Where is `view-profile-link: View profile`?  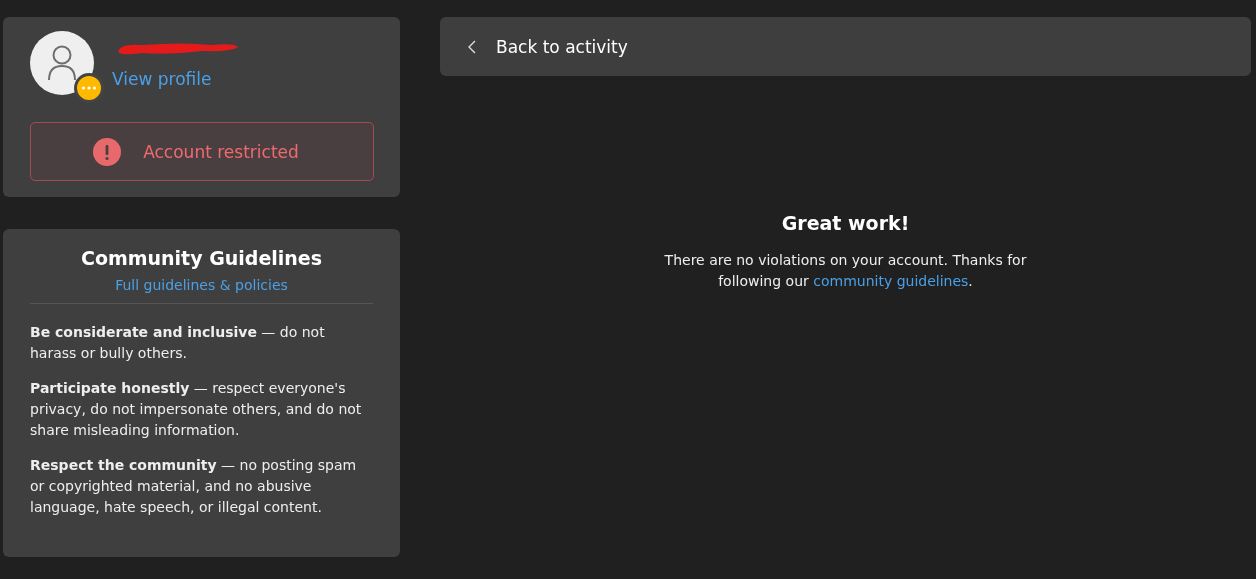 view-profile-link: View profile is located at coordinates (178, 79).